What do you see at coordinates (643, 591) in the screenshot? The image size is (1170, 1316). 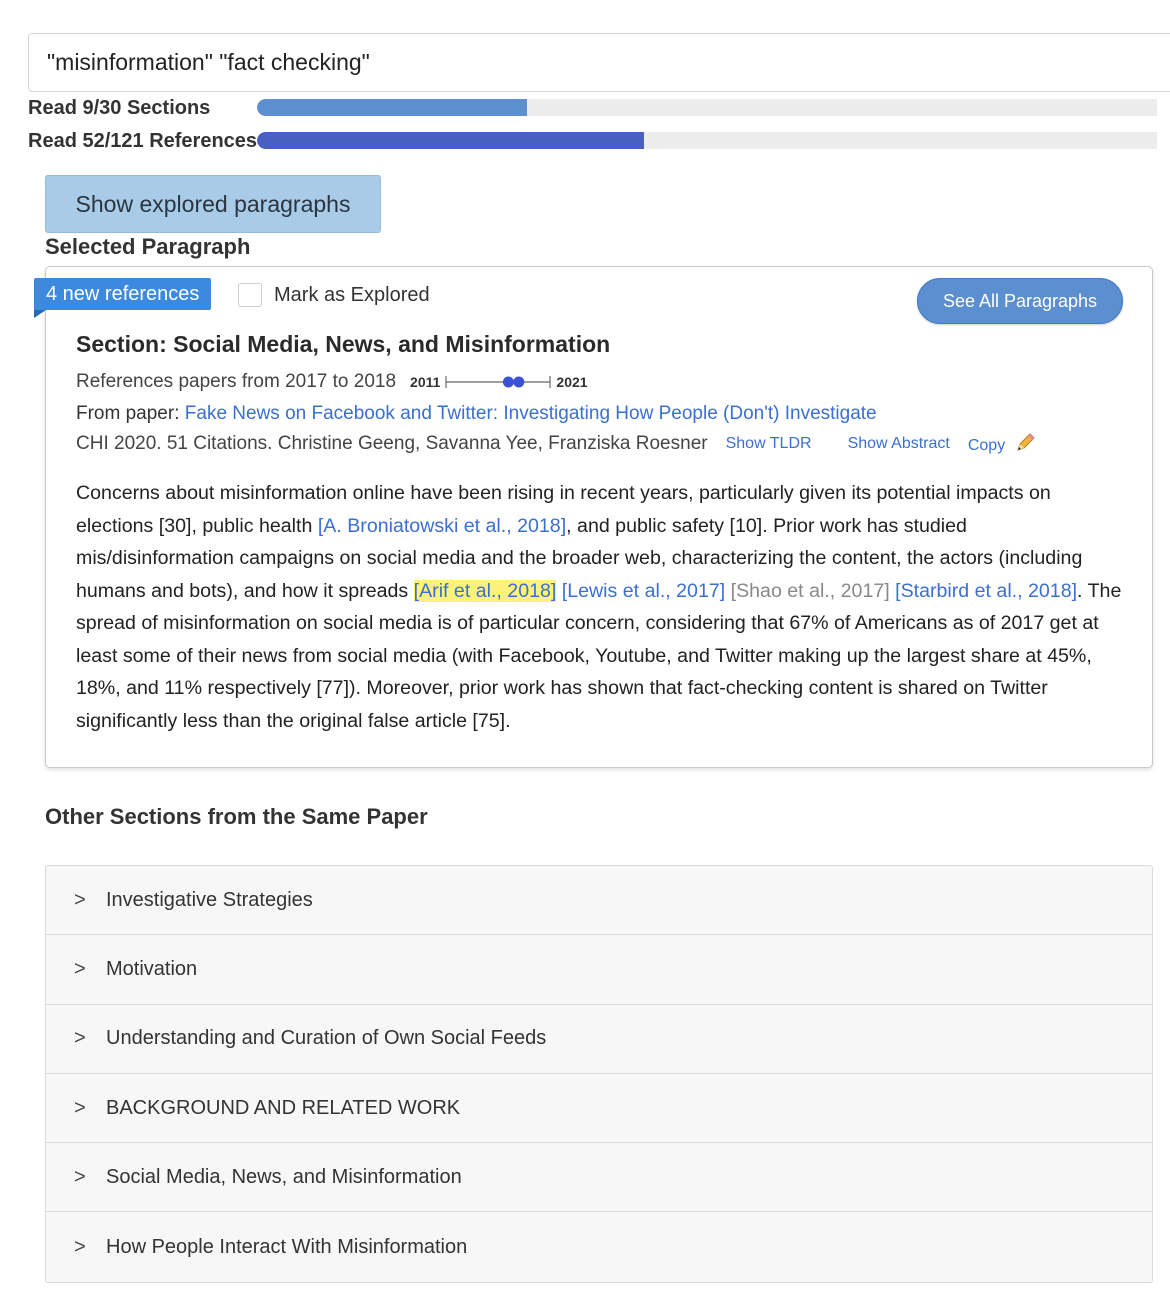 I see `citation-lewis: [Lewis et al., 2017]` at bounding box center [643, 591].